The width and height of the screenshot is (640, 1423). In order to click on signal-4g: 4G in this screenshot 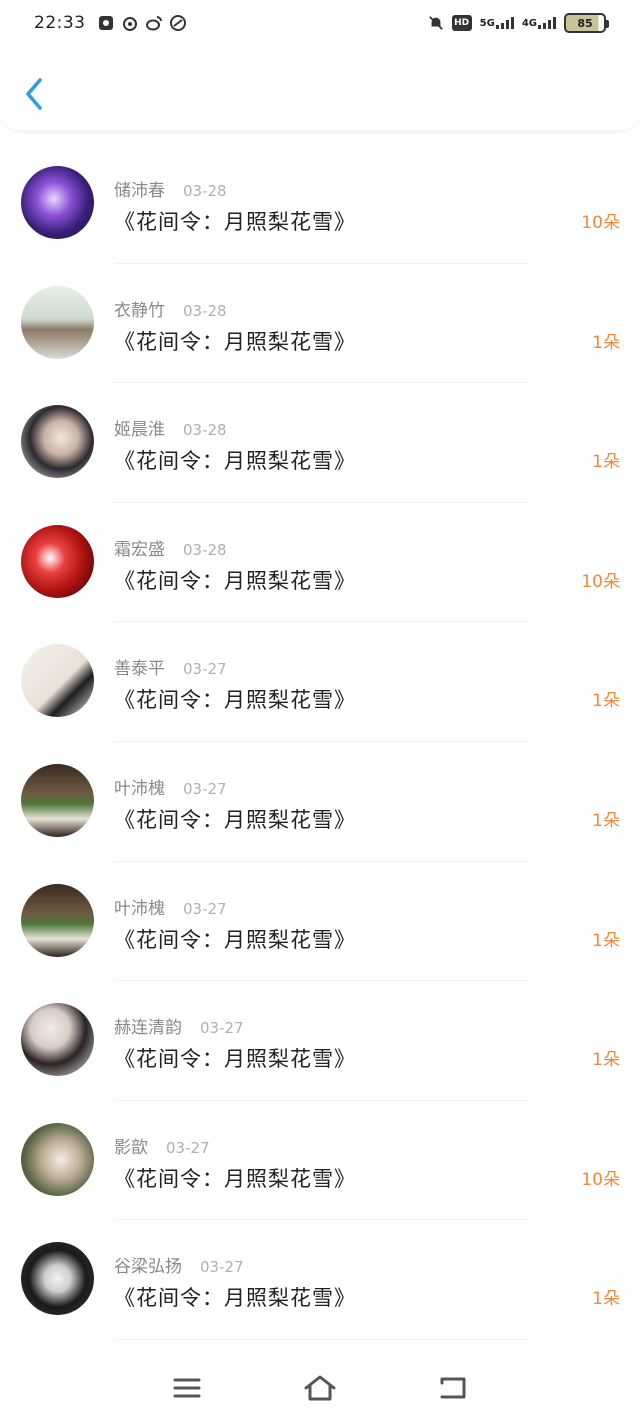, I will do `click(539, 23)`.